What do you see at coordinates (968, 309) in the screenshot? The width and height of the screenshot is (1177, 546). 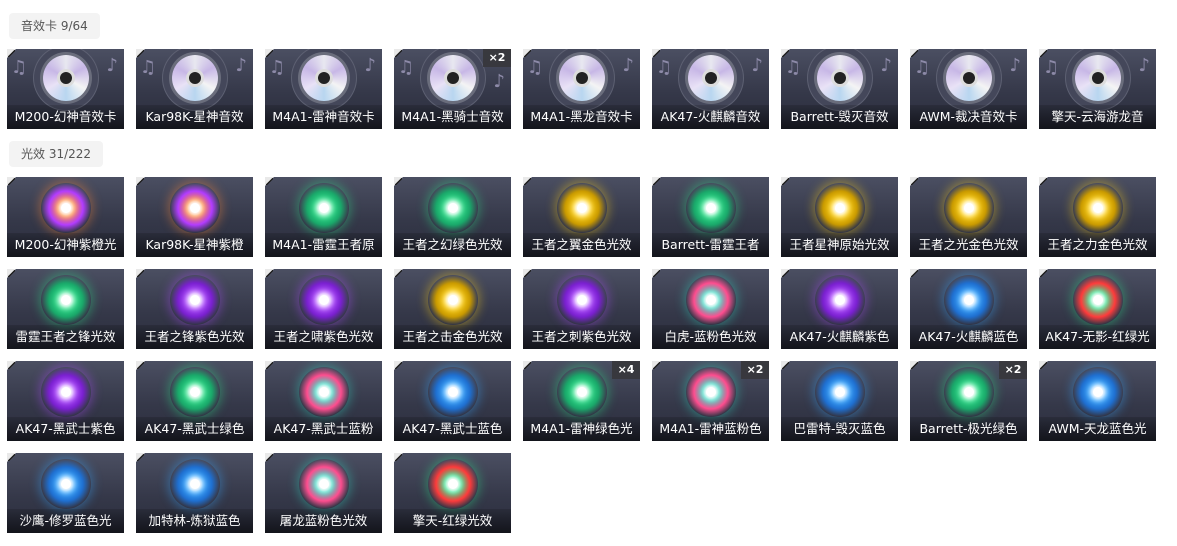 I see `light-effect-item: AK47-火麒麟蓝色` at bounding box center [968, 309].